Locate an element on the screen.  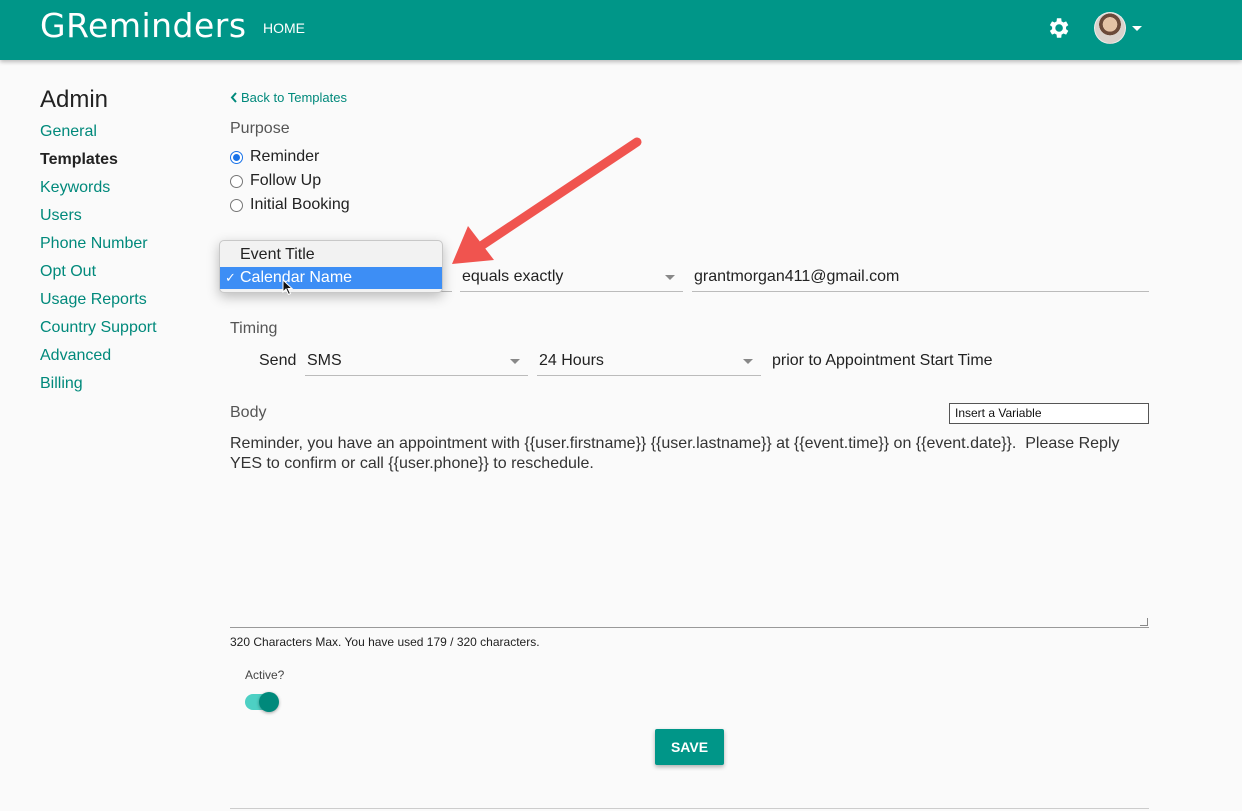
criteria-value-input: grantmorgan411@gmail.com is located at coordinates (920, 277).